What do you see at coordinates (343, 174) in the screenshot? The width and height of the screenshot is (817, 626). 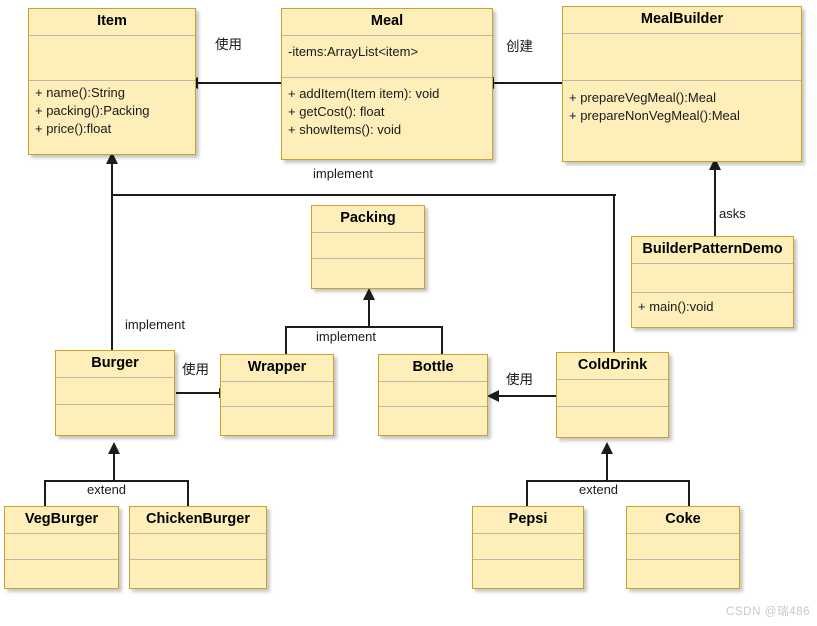 I see `edge-label-implement-top: implement` at bounding box center [343, 174].